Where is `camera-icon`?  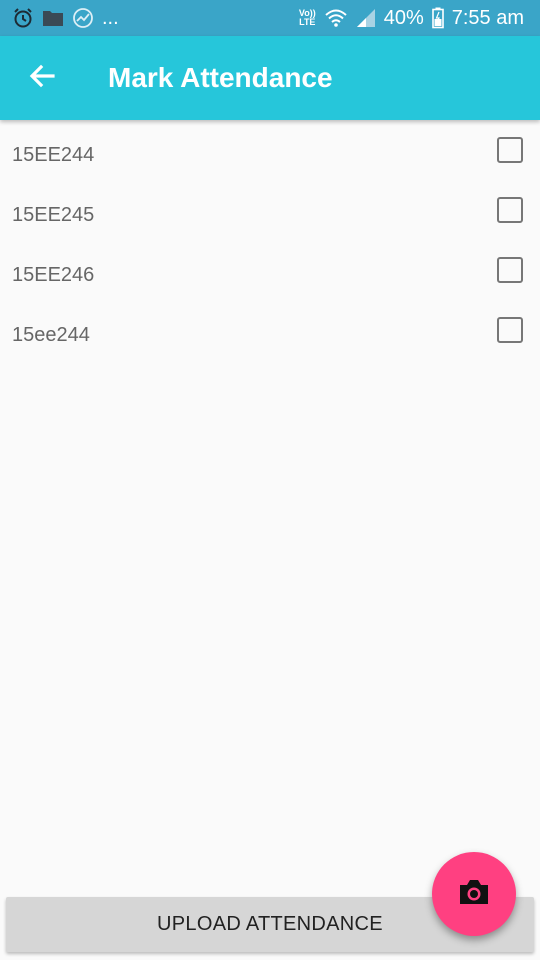
camera-icon is located at coordinates (474, 894).